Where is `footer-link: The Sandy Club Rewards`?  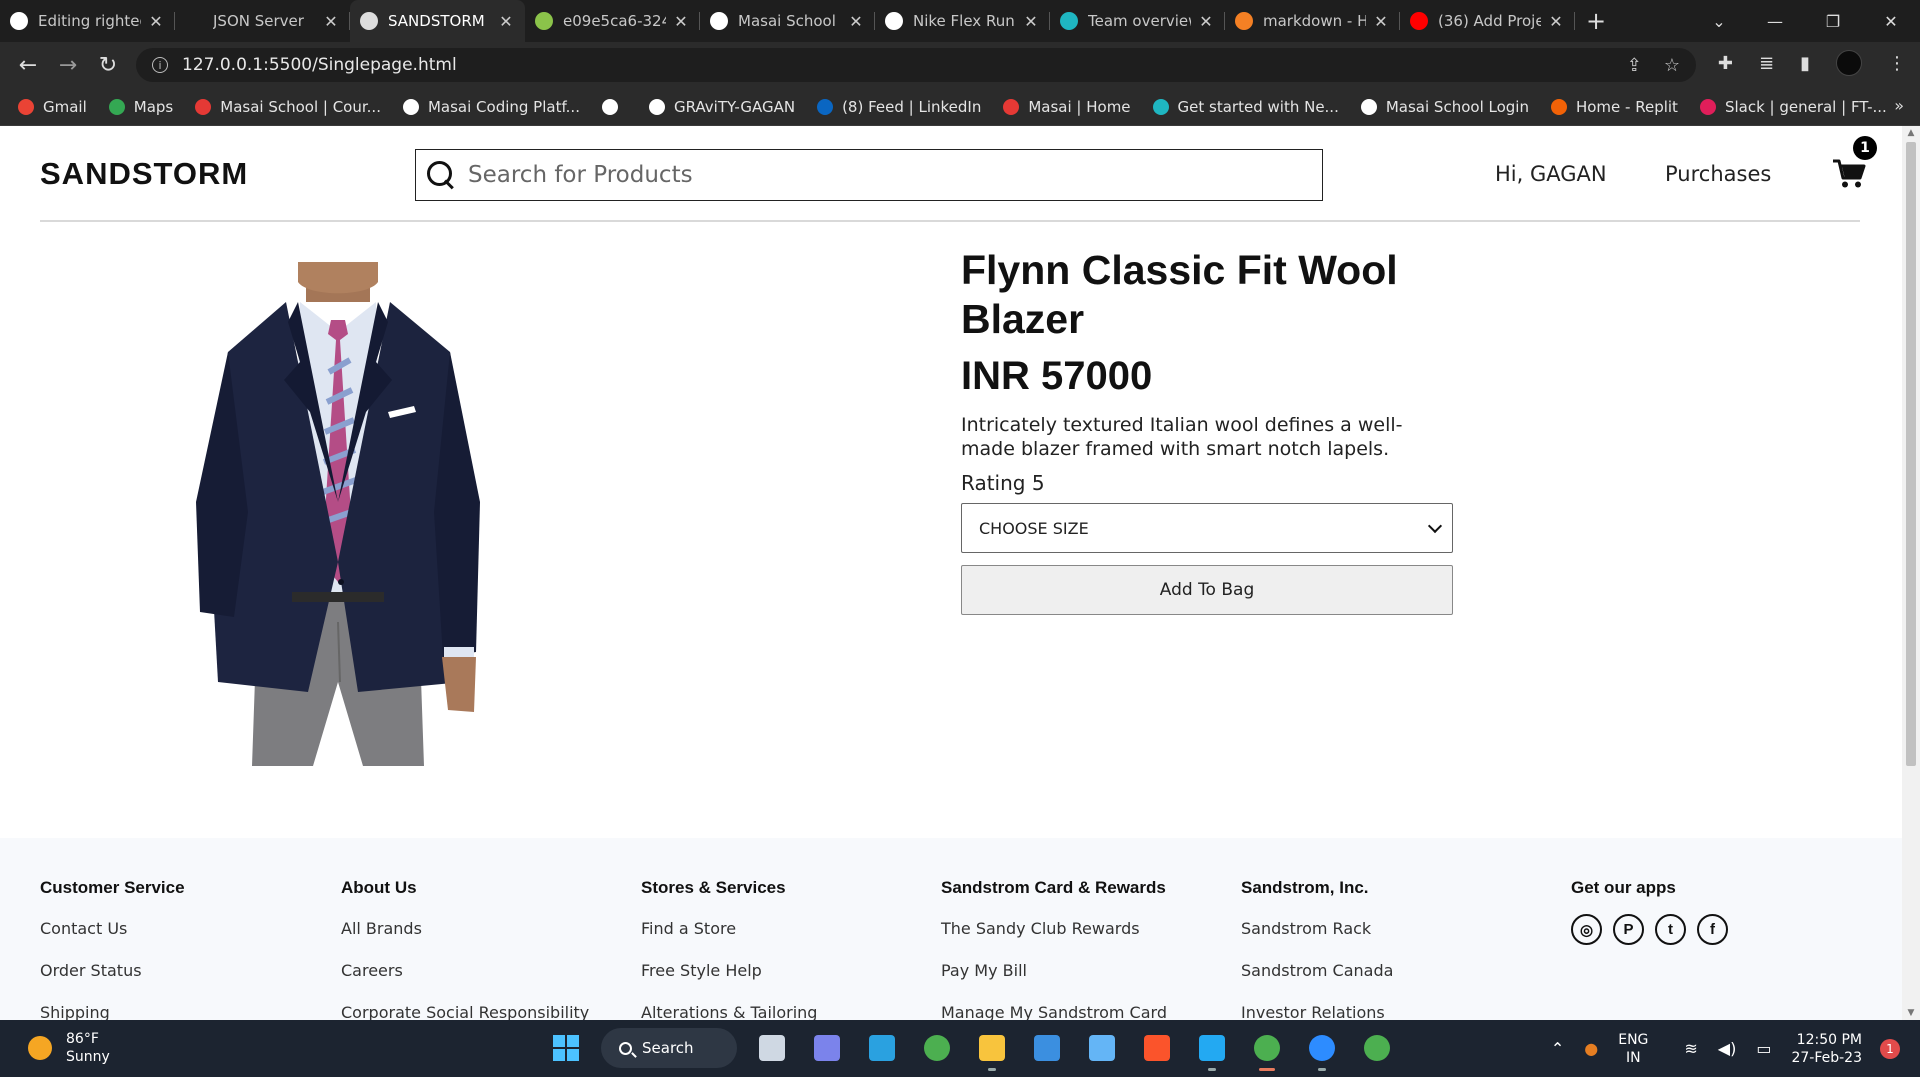 footer-link: The Sandy Club Rewards is located at coordinates (1054, 939).